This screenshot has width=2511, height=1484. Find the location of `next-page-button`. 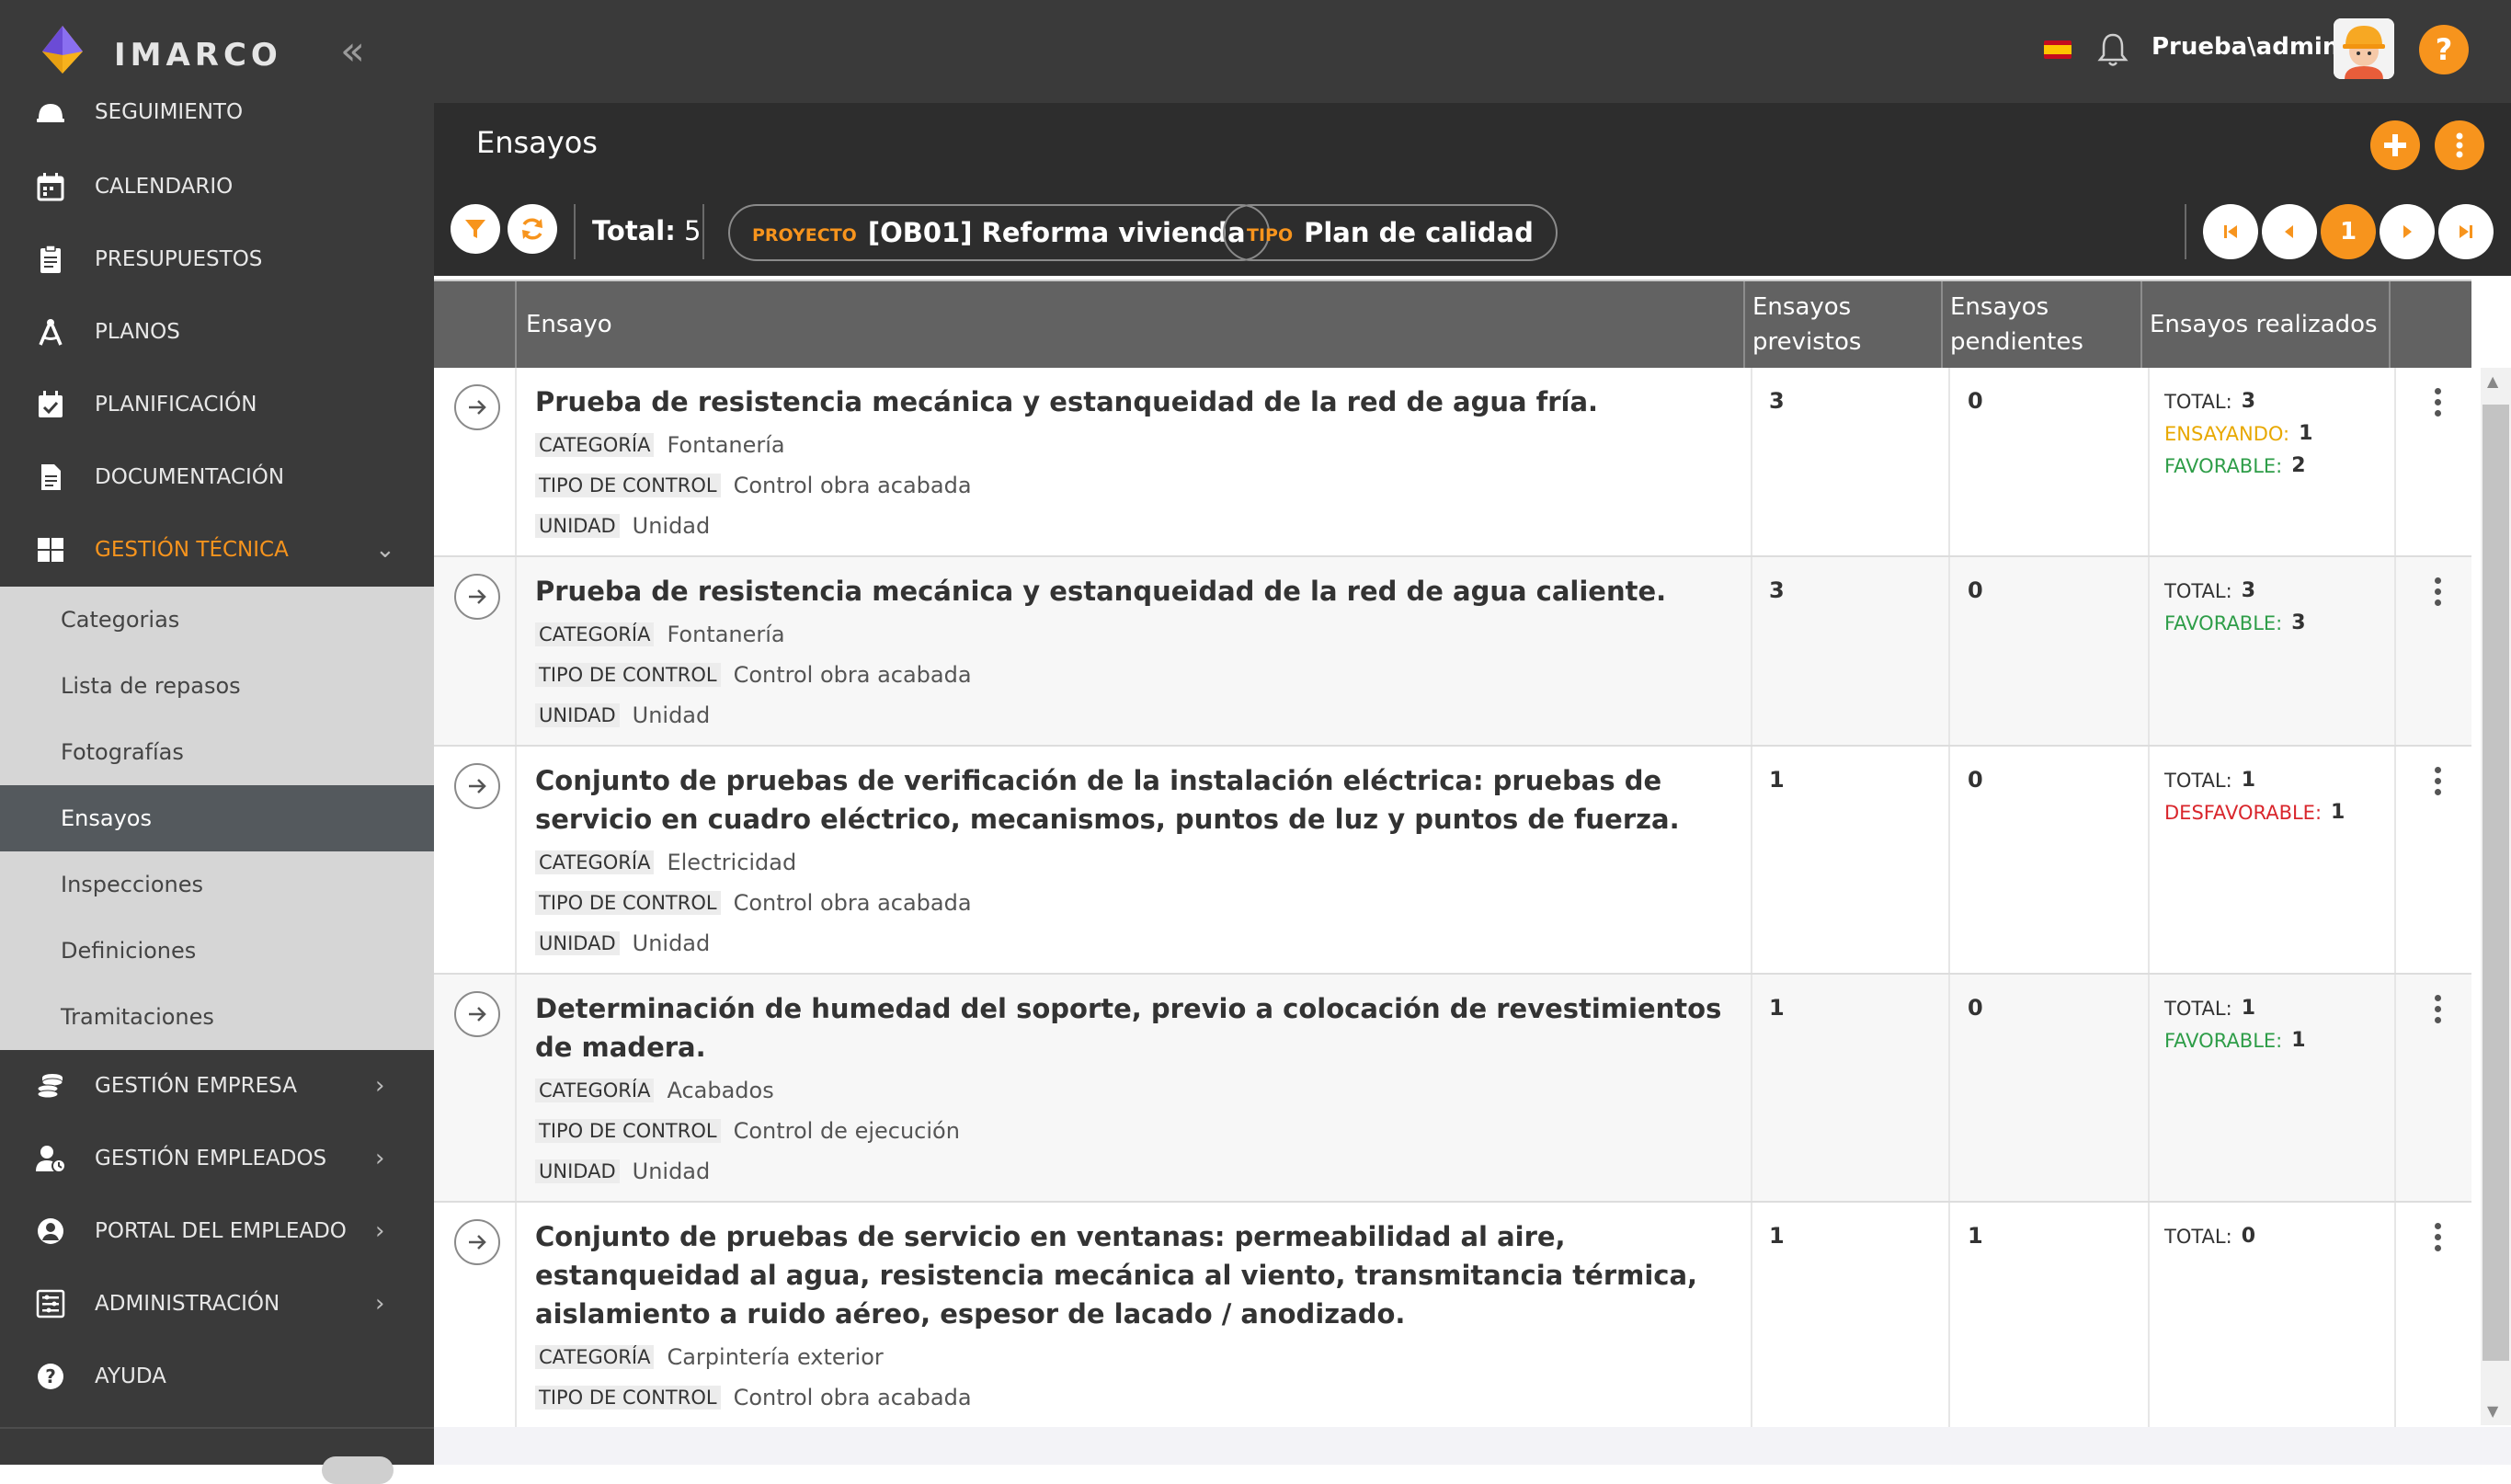

next-page-button is located at coordinates (2407, 231).